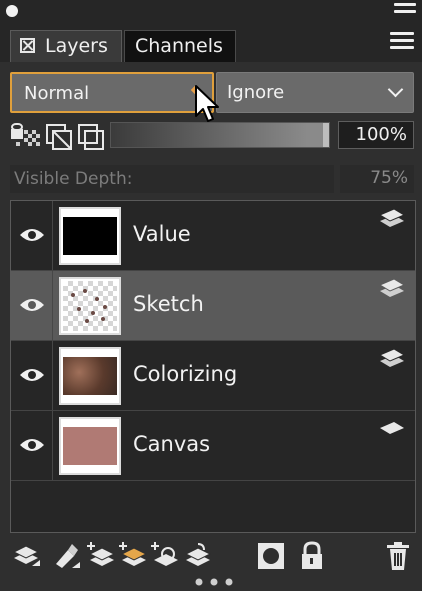 This screenshot has height=591, width=422. Describe the element at coordinates (392, 428) in the screenshot. I see `canvas-layer-icon` at that location.